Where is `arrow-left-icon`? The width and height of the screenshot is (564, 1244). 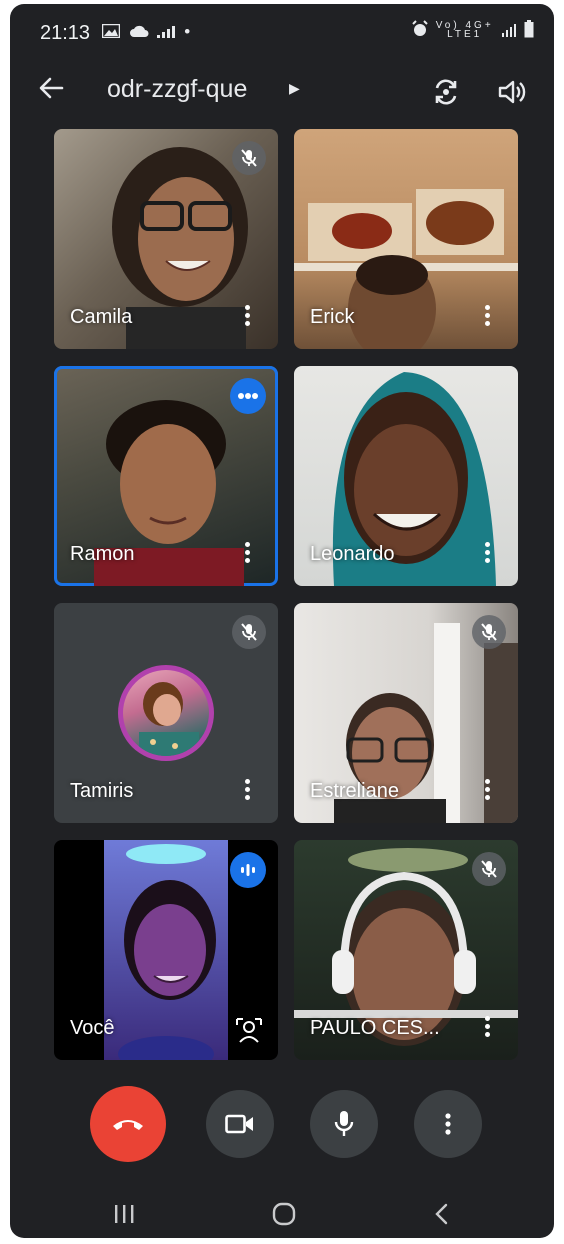
arrow-left-icon is located at coordinates (51, 88).